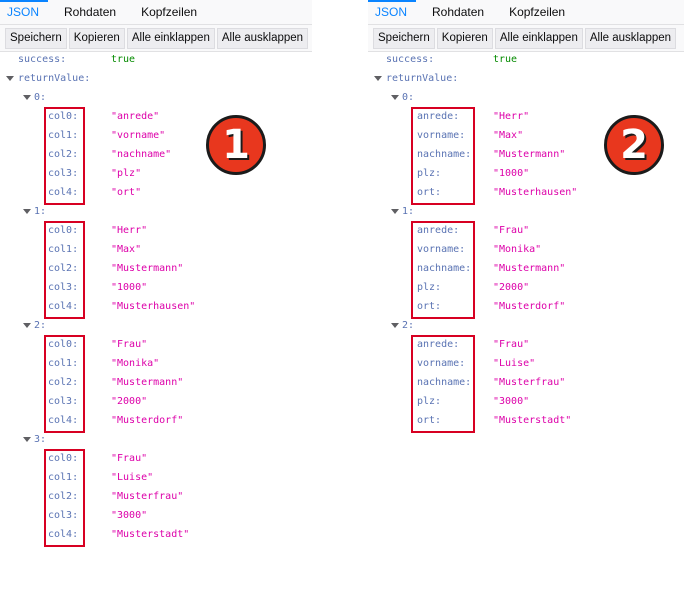 The image size is (684, 600). I want to click on property-value: "vorname", so click(138, 135).